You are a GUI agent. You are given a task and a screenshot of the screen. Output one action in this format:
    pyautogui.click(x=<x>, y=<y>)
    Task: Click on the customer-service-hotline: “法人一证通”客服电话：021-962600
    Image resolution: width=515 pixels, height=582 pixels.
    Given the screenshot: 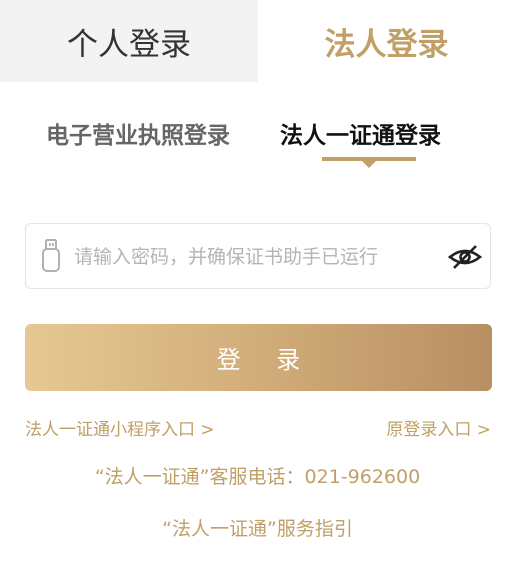 What is the action you would take?
    pyautogui.click(x=257, y=477)
    